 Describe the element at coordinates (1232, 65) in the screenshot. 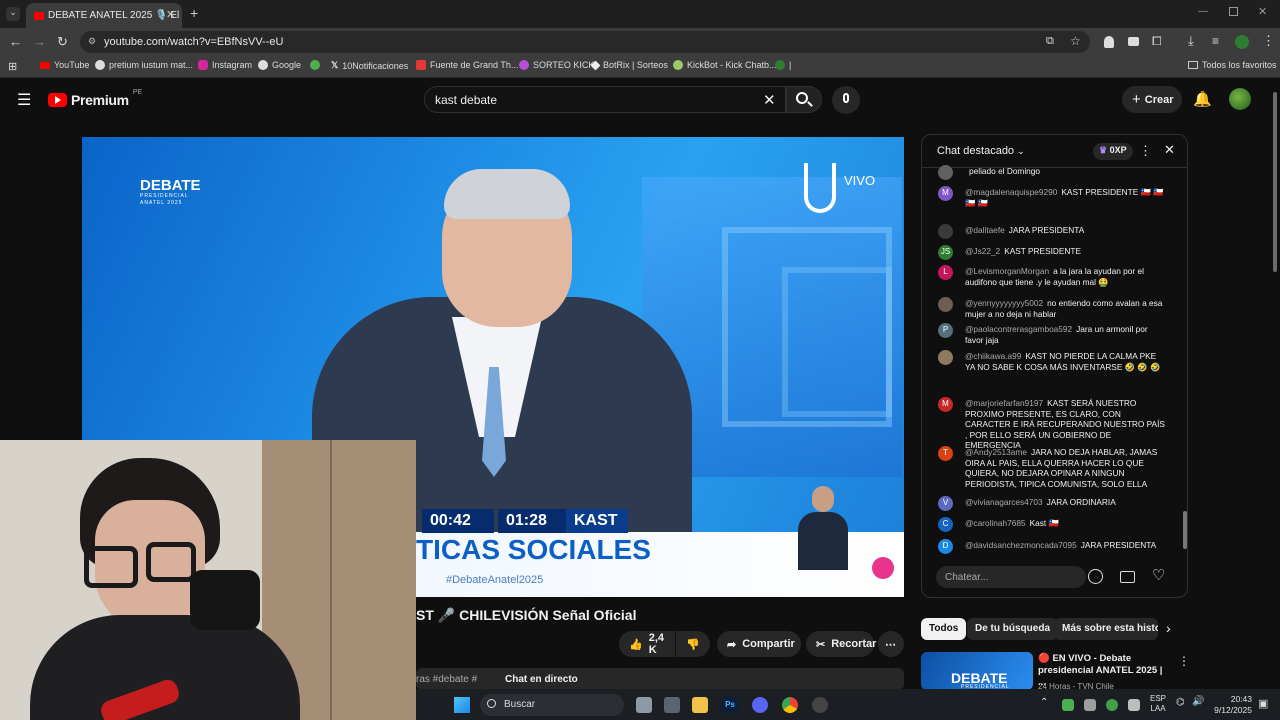

I see `all-bookmarks-folder: Todos los favoritos` at that location.